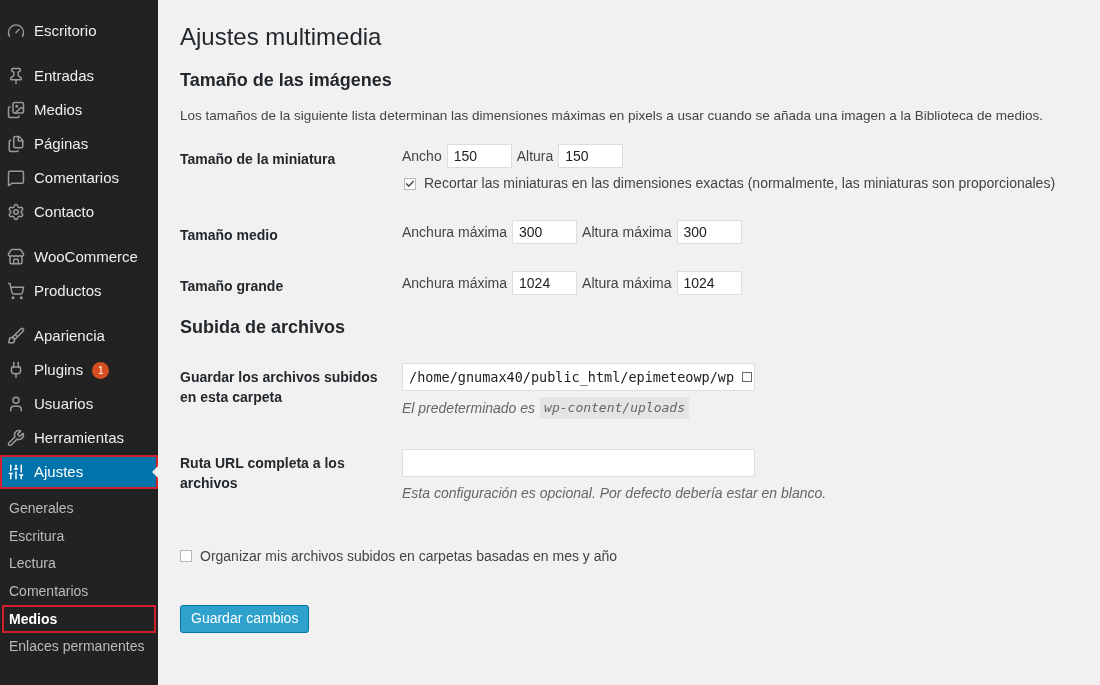  What do you see at coordinates (16, 404) in the screenshot?
I see `user-icon` at bounding box center [16, 404].